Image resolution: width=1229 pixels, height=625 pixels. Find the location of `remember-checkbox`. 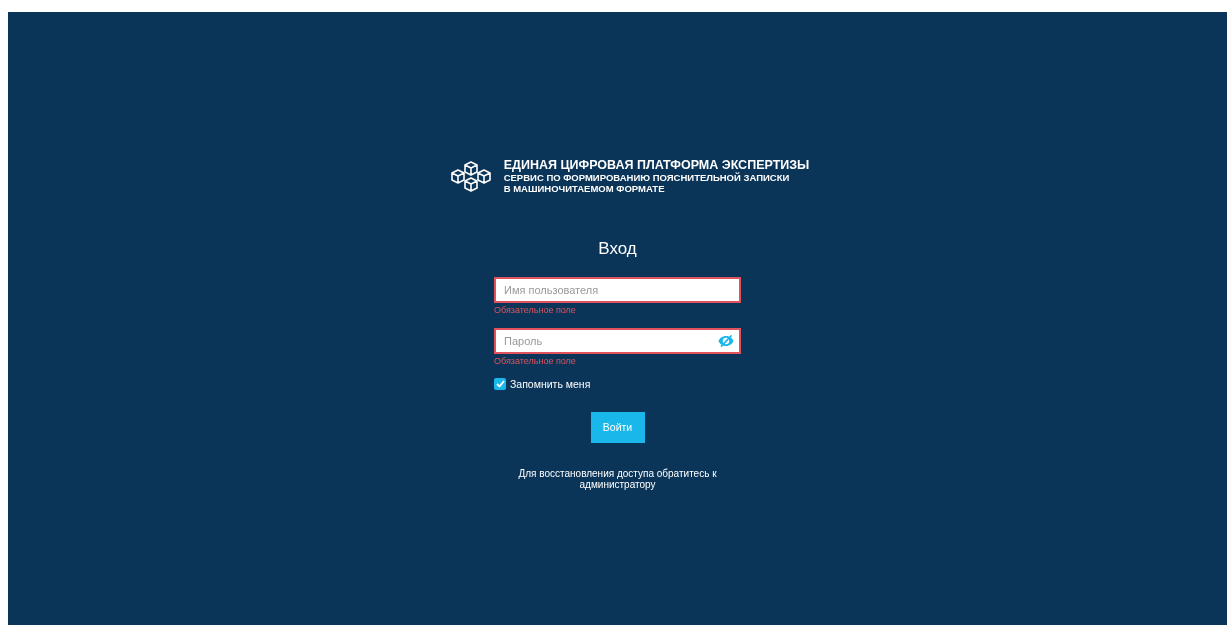

remember-checkbox is located at coordinates (500, 384).